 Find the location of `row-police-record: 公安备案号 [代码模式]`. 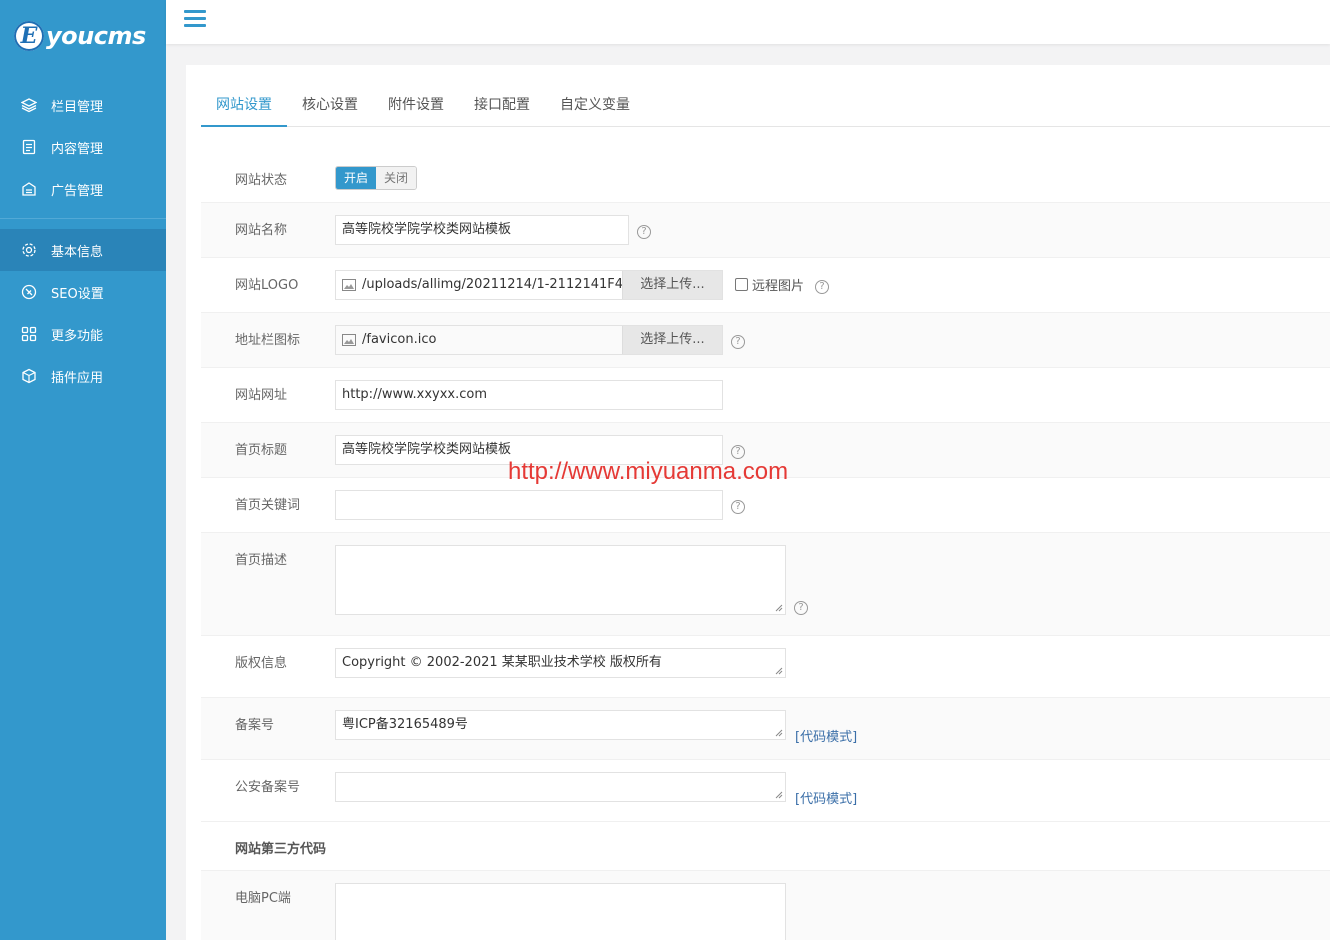

row-police-record: 公安备案号 [代码模式] is located at coordinates (765, 791).